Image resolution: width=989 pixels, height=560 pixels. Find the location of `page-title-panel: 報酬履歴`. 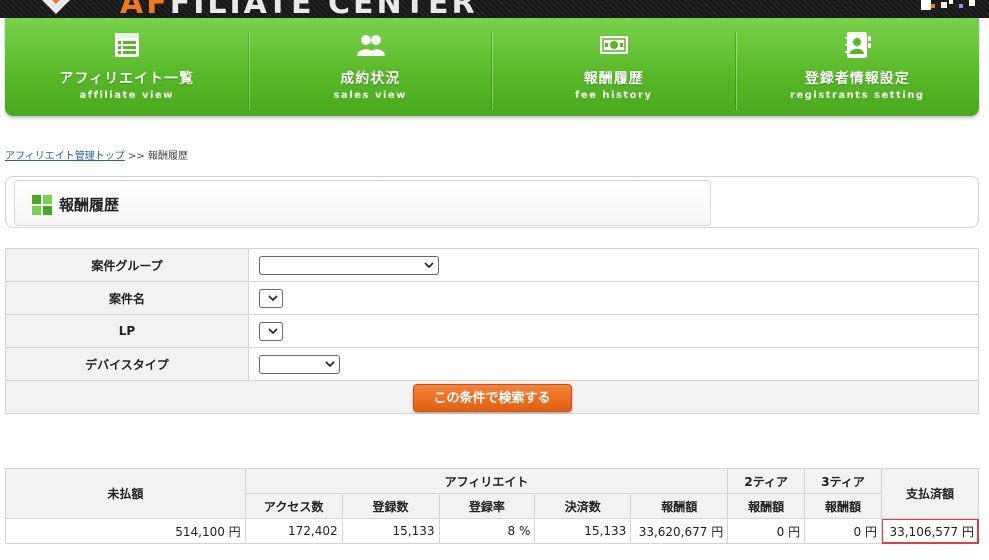

page-title-panel: 報酬履歴 is located at coordinates (362, 203).